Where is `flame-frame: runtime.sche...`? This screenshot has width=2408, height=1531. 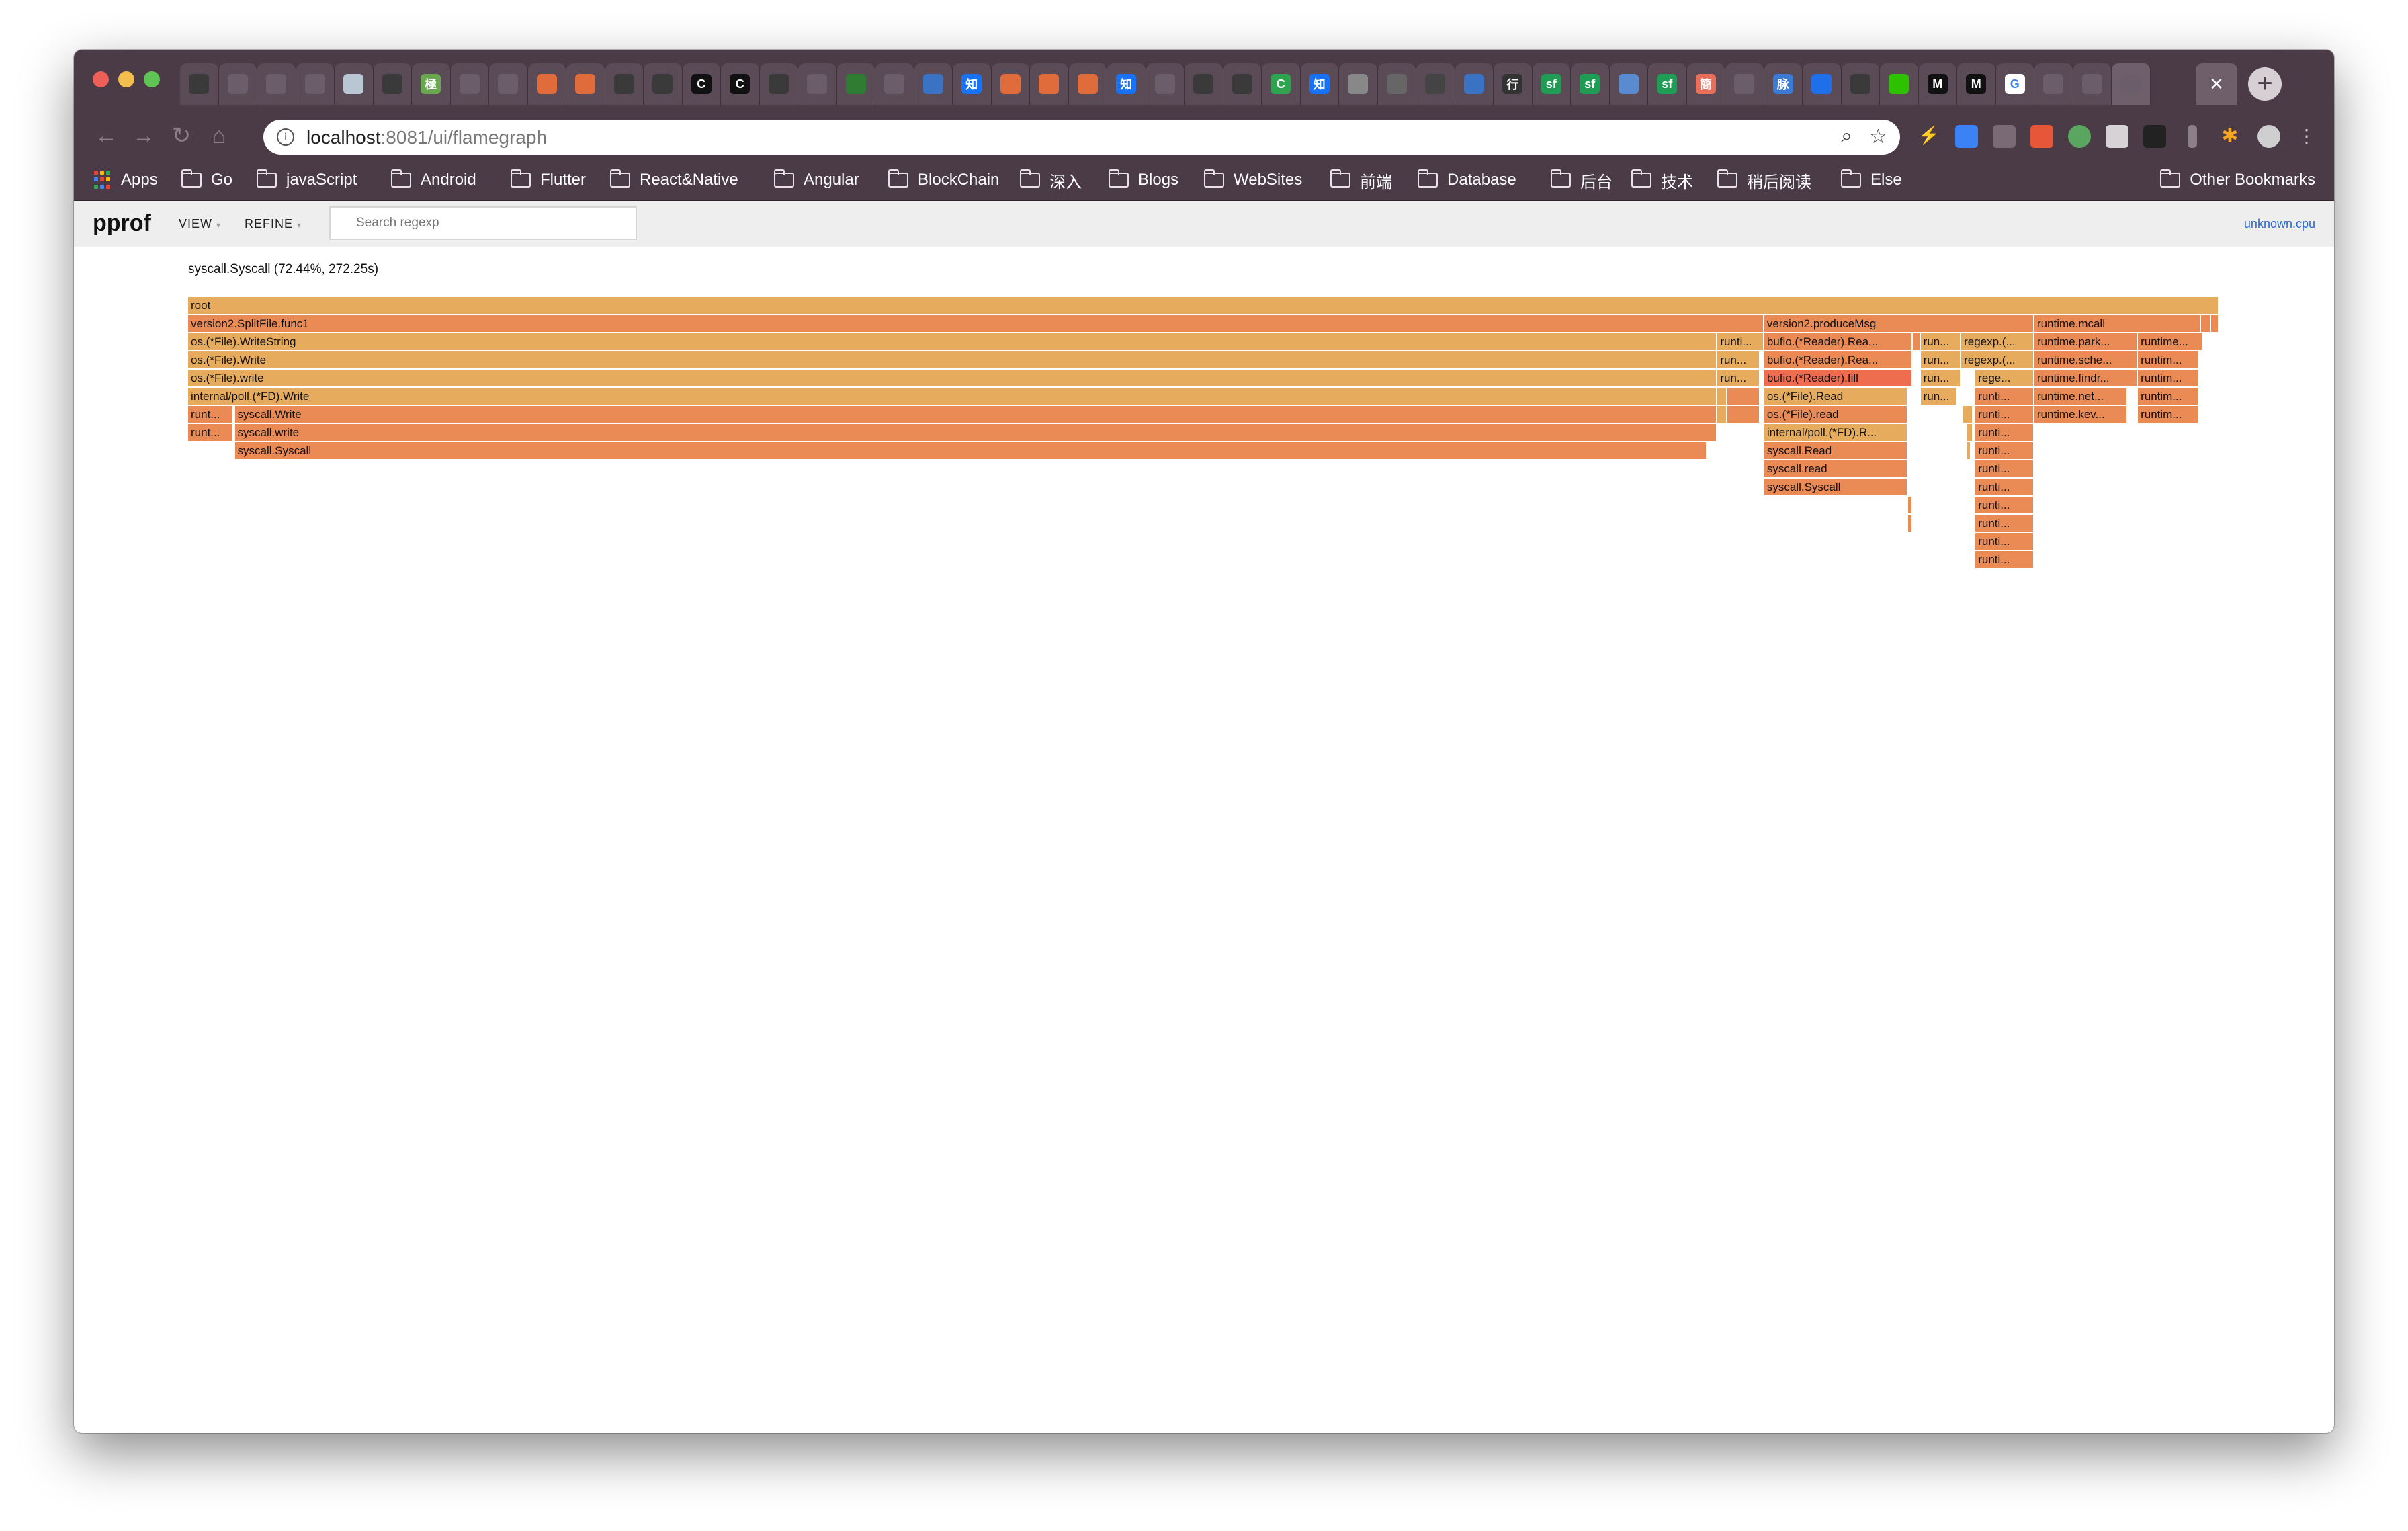
flame-frame: runtime.sche... is located at coordinates (2086, 359).